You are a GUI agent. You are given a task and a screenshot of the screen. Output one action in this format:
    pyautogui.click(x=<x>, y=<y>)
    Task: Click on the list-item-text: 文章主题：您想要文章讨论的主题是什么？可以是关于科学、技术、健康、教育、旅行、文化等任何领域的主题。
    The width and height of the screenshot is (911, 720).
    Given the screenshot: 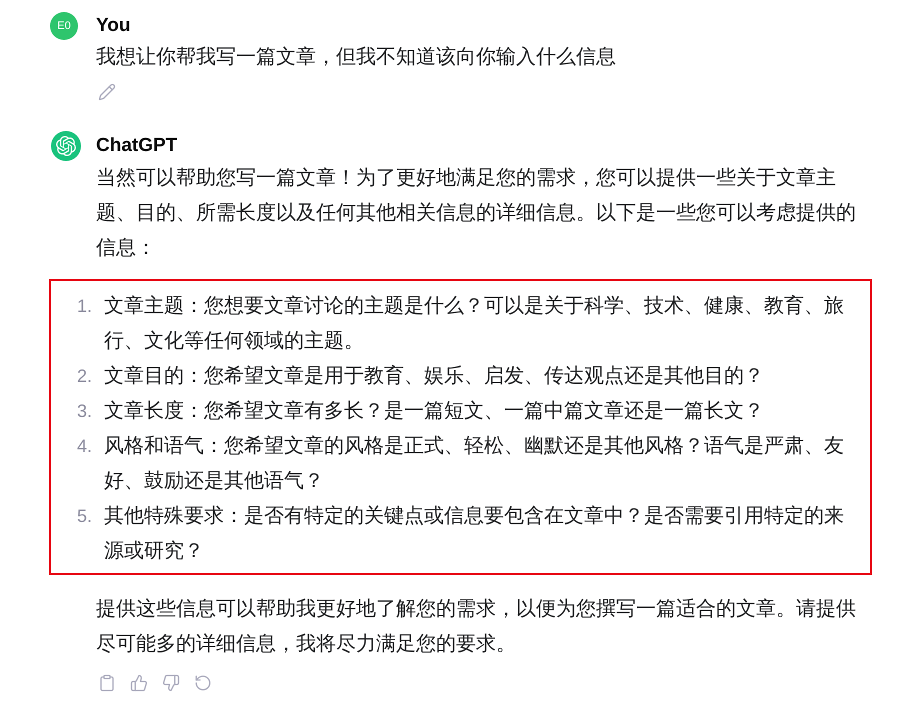 What is the action you would take?
    pyautogui.click(x=474, y=324)
    